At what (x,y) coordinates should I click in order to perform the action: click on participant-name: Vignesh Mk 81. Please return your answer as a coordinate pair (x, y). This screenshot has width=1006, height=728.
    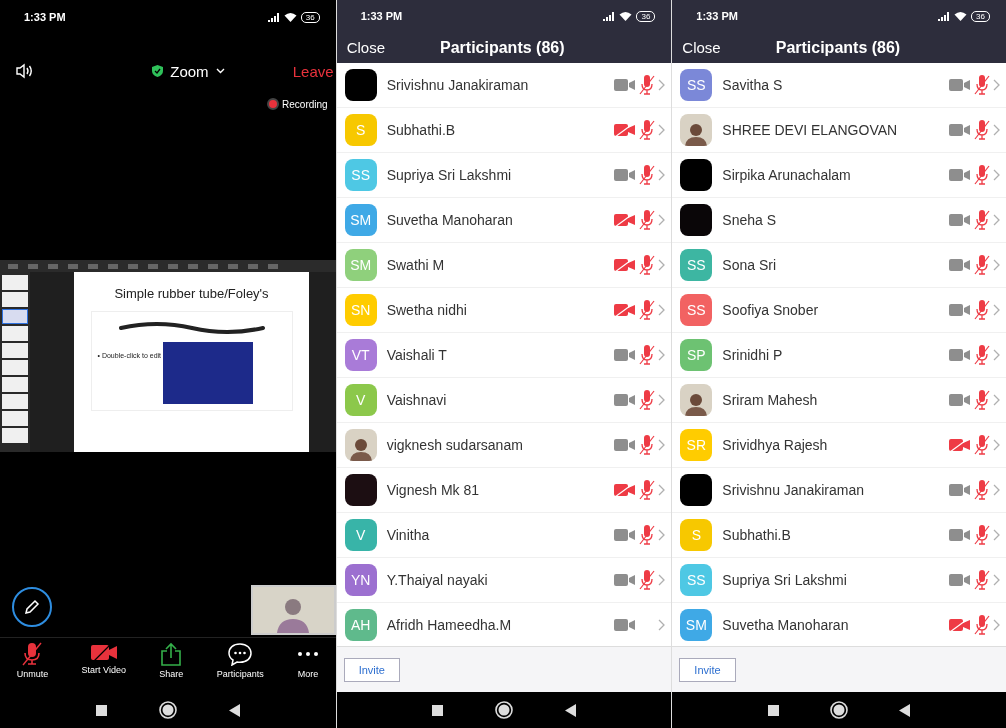
    Looking at the image, I should click on (433, 490).